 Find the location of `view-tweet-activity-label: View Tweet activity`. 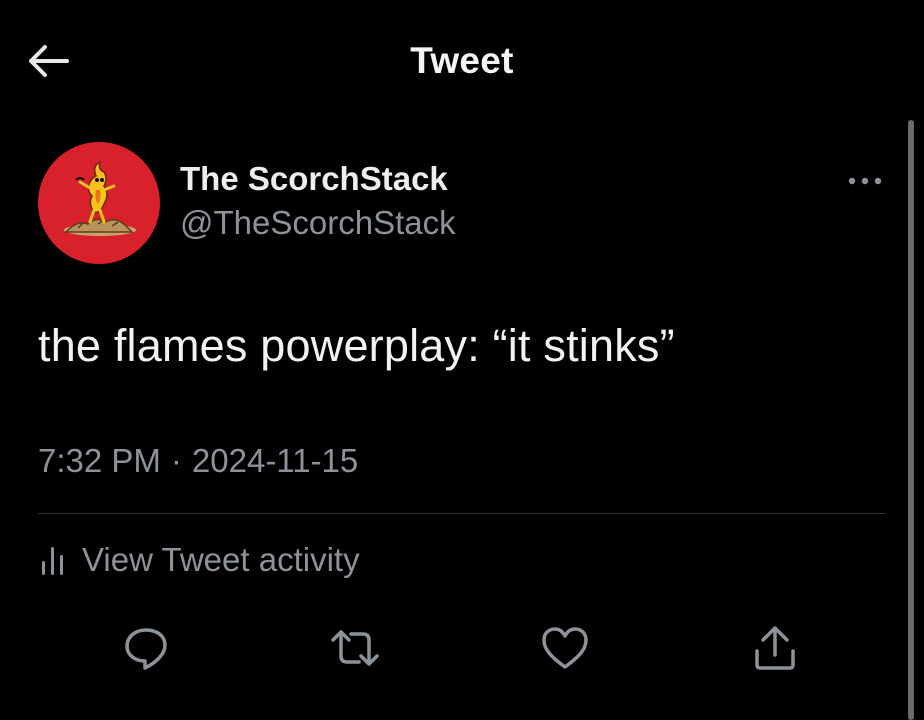

view-tweet-activity-label: View Tweet activity is located at coordinates (221, 559).